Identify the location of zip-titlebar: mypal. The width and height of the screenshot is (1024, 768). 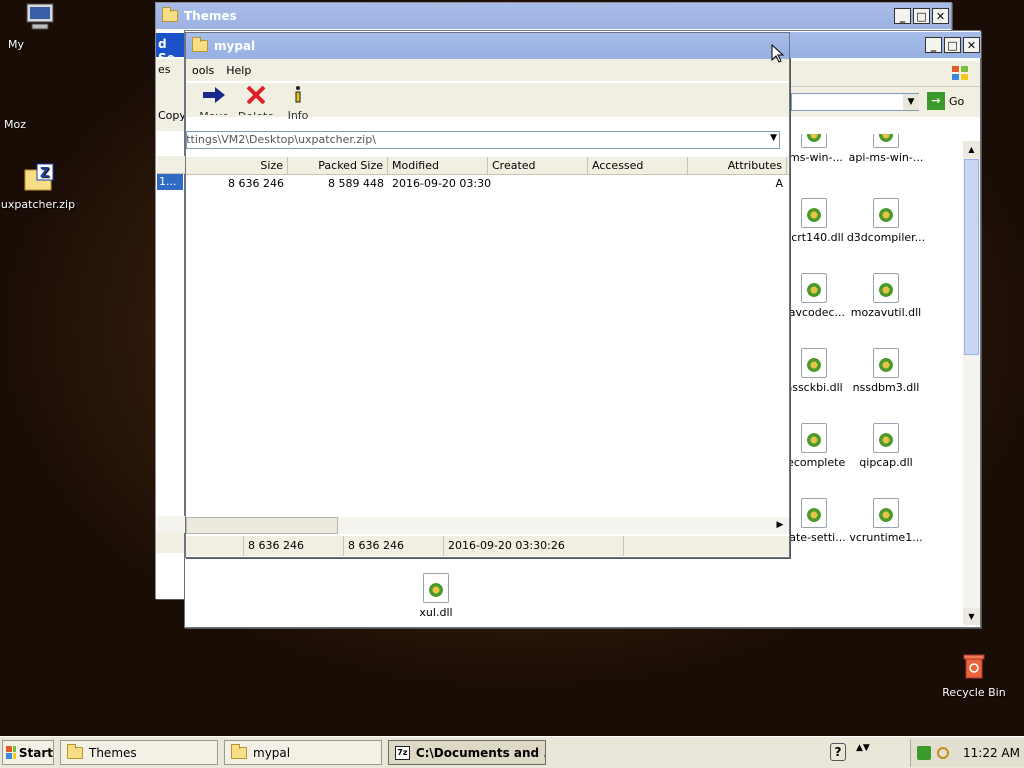
(487, 46).